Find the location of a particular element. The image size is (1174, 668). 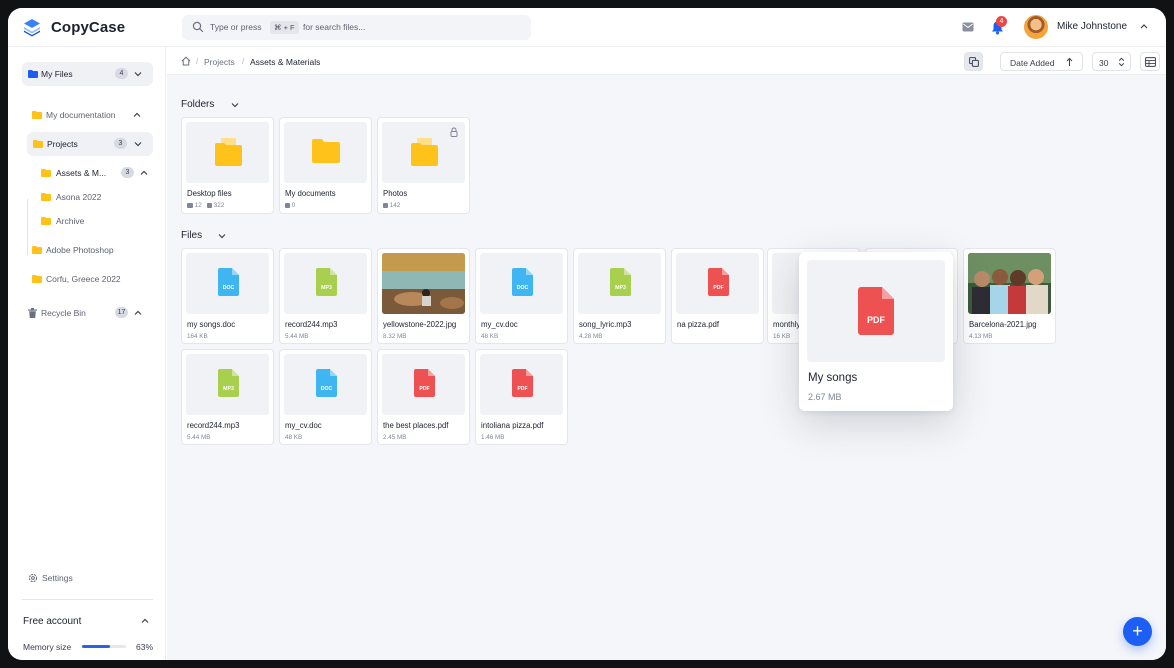

sort-button: Date Added is located at coordinates (1041, 61).